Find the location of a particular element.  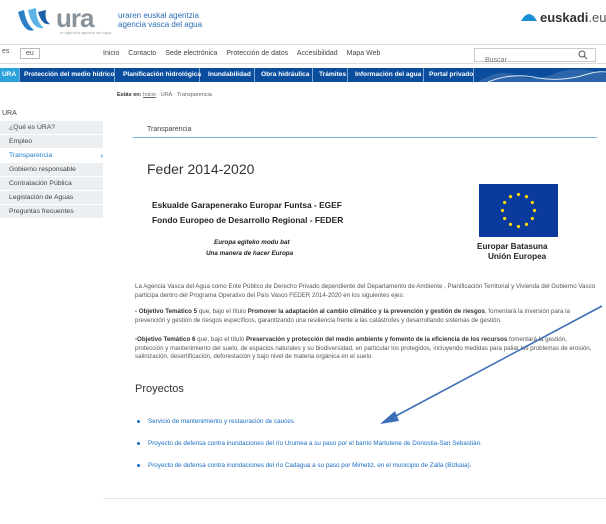

section-divider is located at coordinates (365, 137).